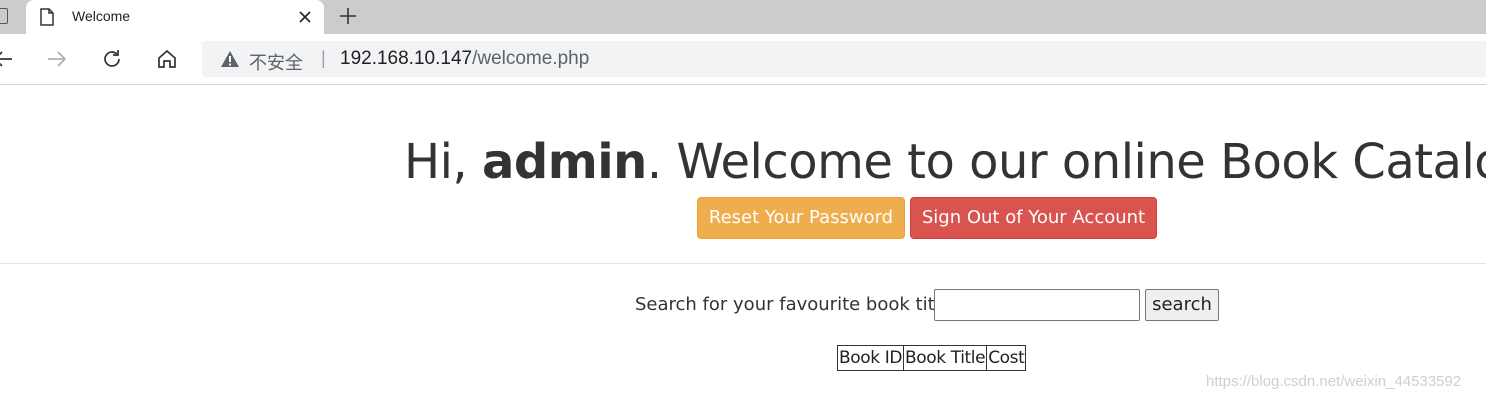  Describe the element at coordinates (801, 218) in the screenshot. I see `reset-password-button: Reset Your Password` at that location.